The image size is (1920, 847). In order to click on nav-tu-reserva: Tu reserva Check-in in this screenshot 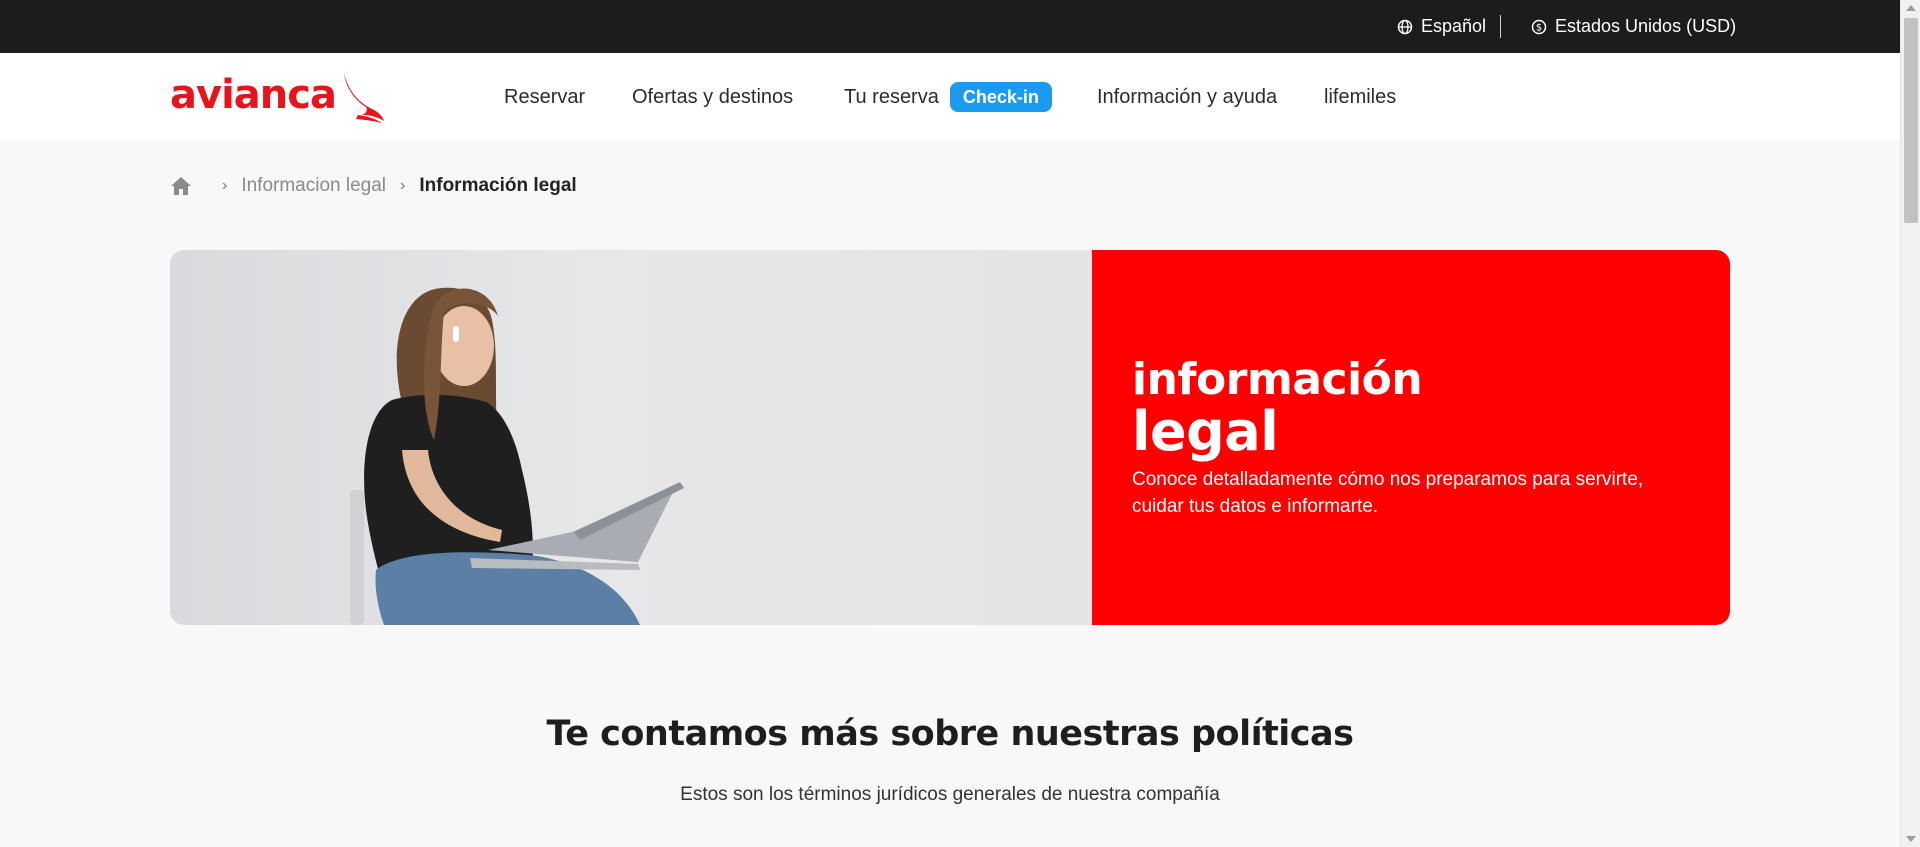, I will do `click(948, 97)`.